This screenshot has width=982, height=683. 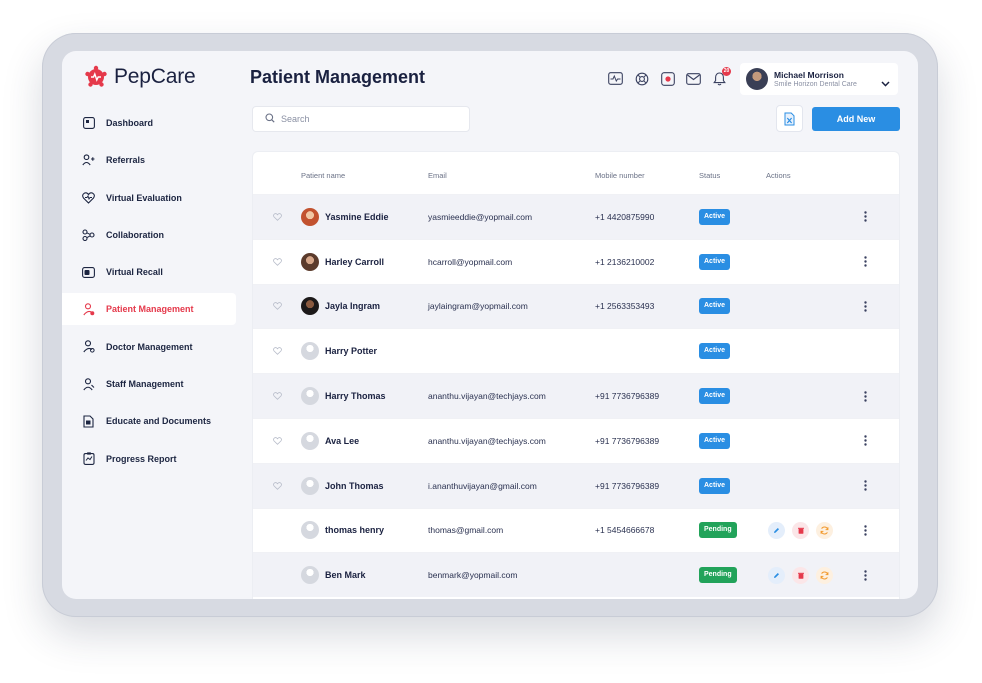 I want to click on record-icon, so click(x=667, y=78).